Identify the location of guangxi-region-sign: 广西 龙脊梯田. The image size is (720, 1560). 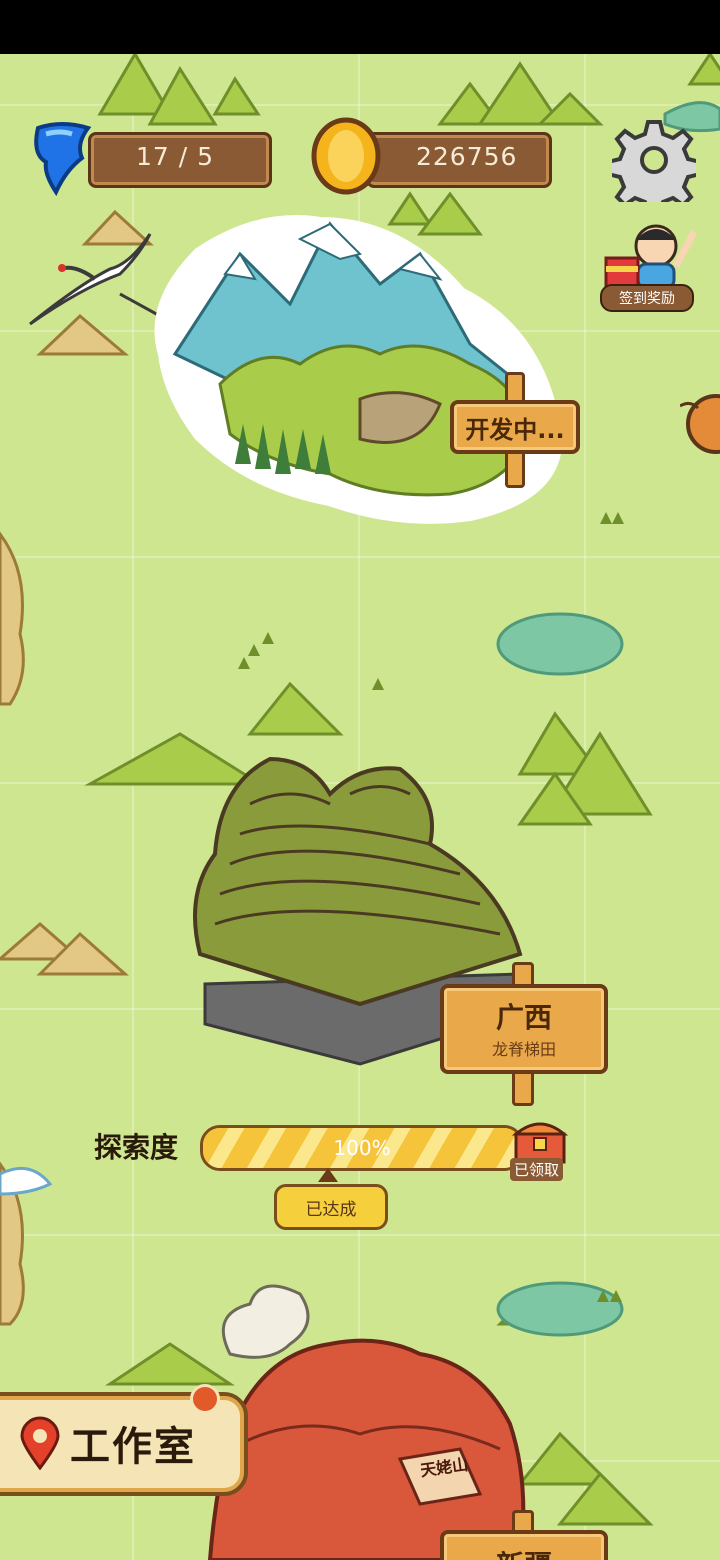
(524, 1029).